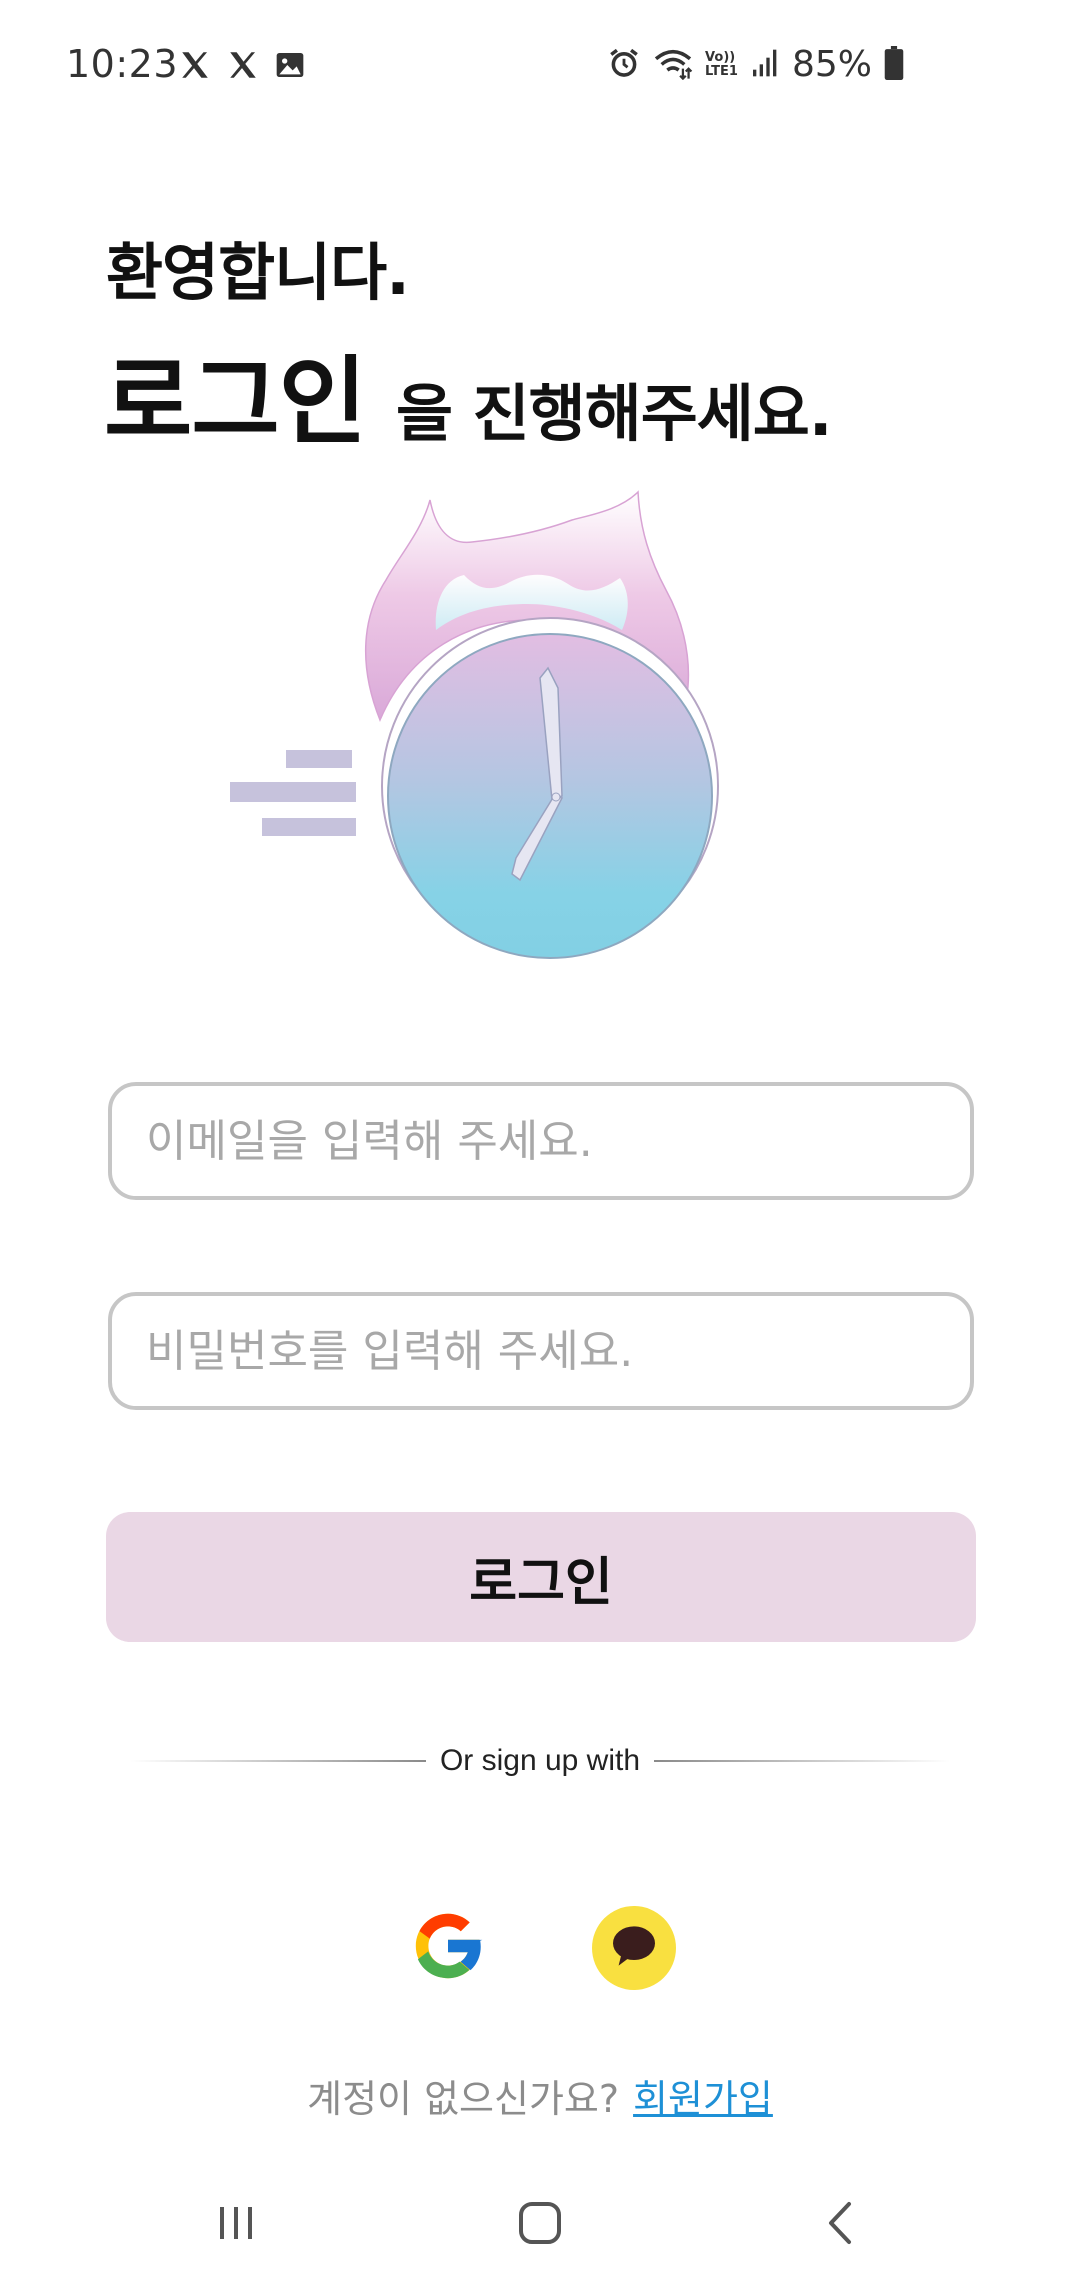 The image size is (1080, 2280). I want to click on sign-up-divider: Or sign up with, so click(540, 1761).